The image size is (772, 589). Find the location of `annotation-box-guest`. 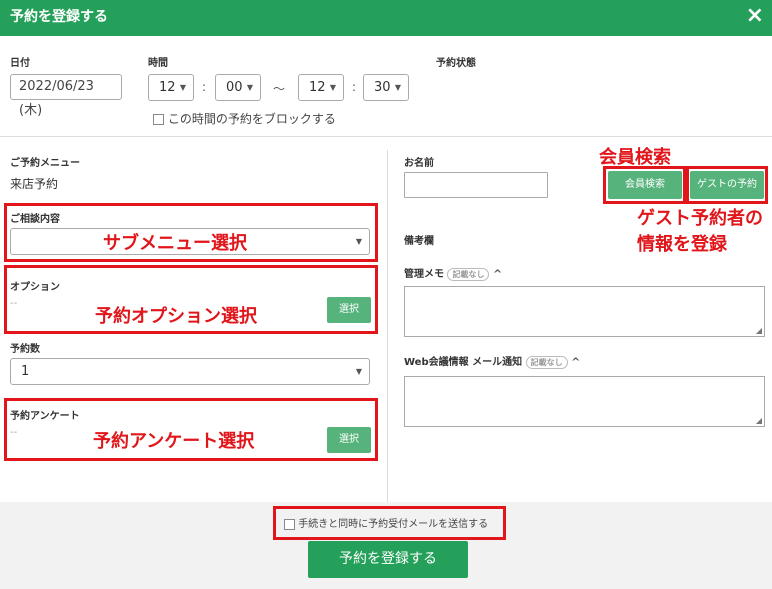

annotation-box-guest is located at coordinates (727, 185).